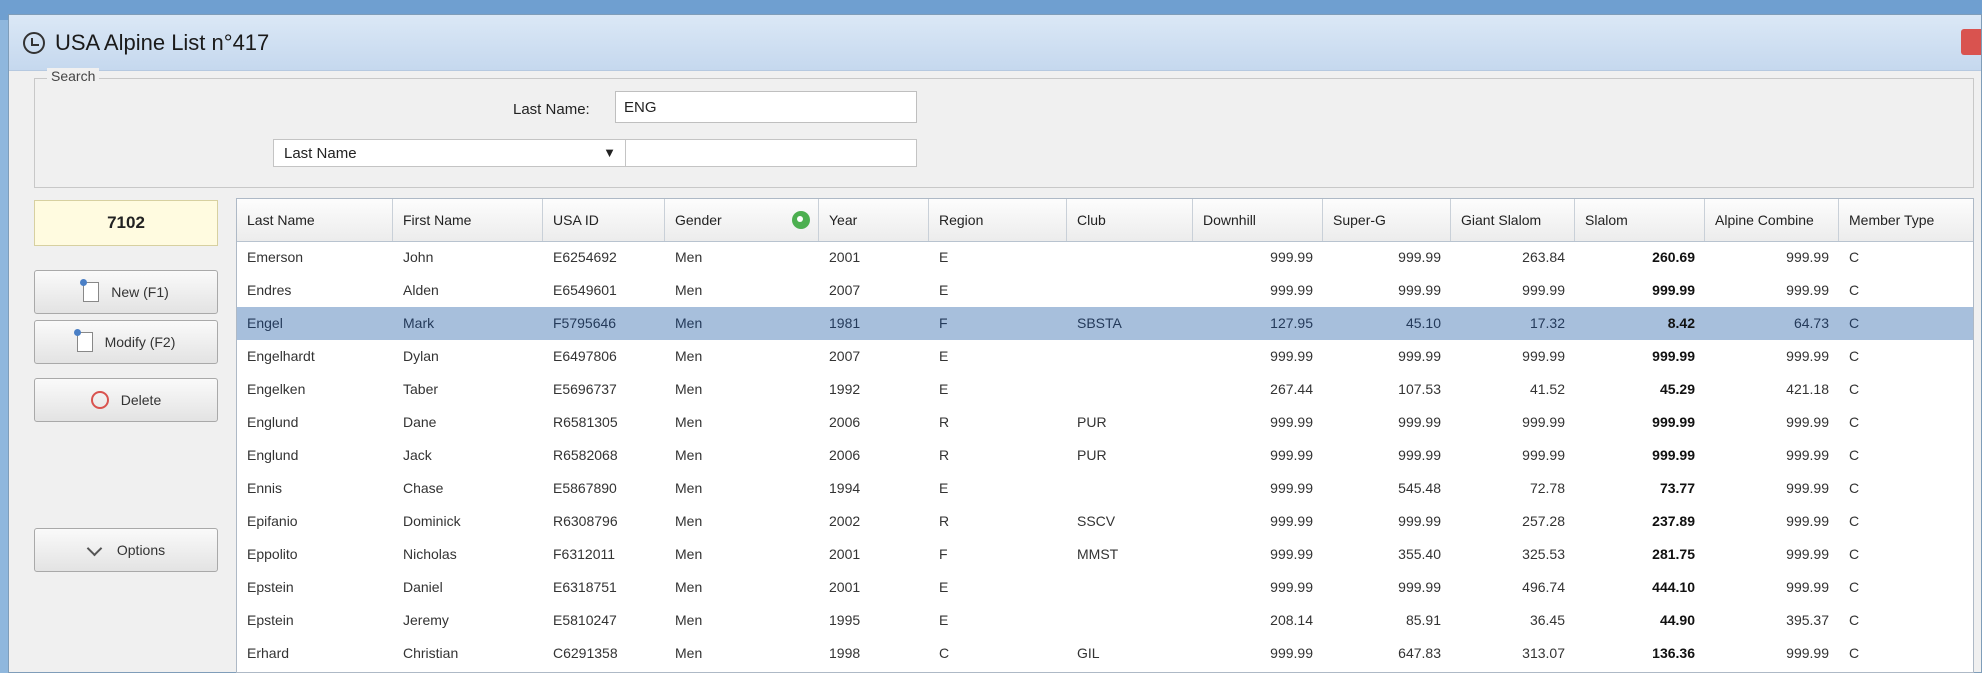  Describe the element at coordinates (451, 153) in the screenshot. I see `search-field-select: Last Name ▼` at that location.